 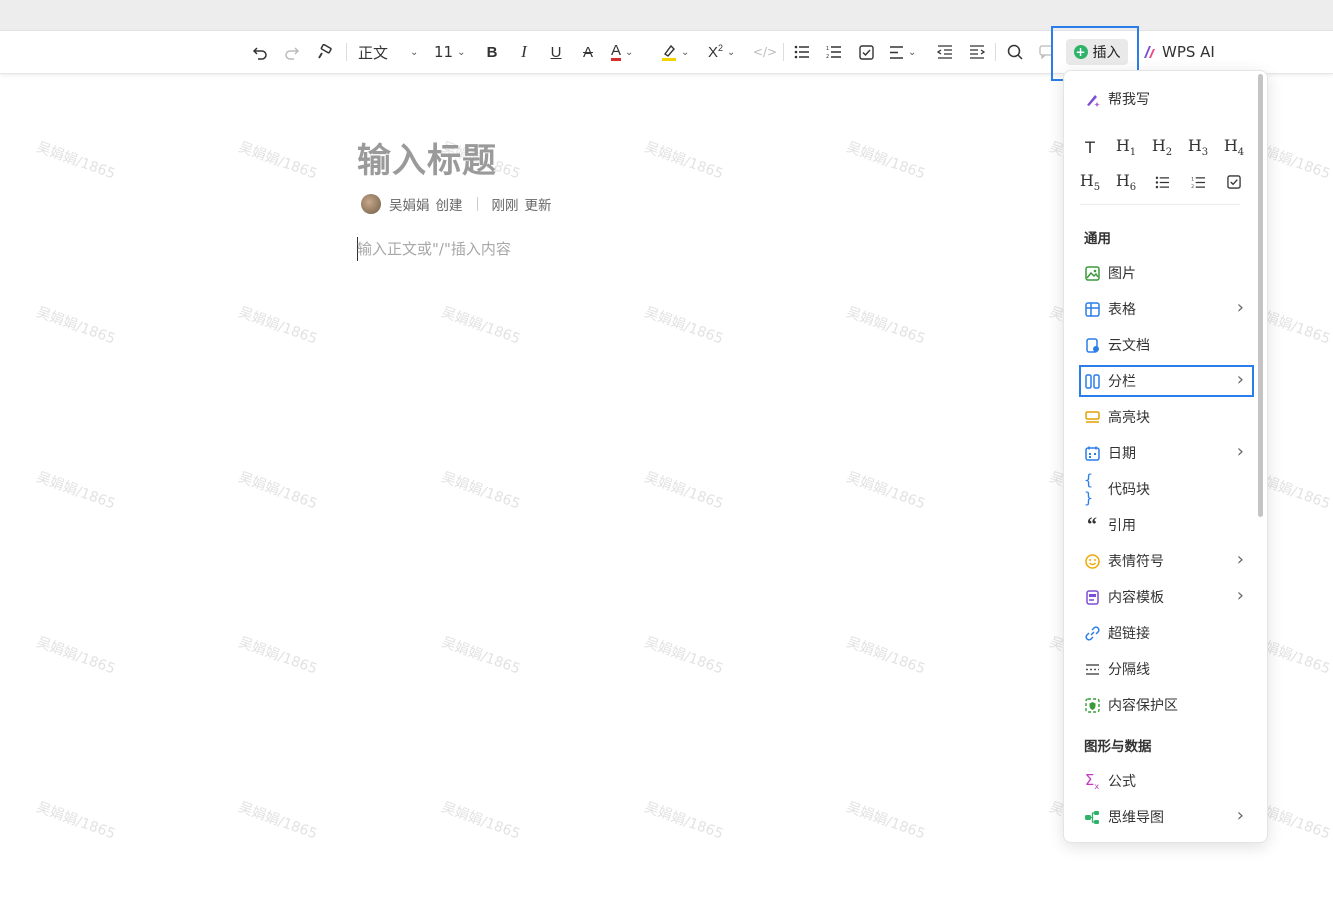 I want to click on menu-item-label: 内容模板, so click(x=1136, y=598).